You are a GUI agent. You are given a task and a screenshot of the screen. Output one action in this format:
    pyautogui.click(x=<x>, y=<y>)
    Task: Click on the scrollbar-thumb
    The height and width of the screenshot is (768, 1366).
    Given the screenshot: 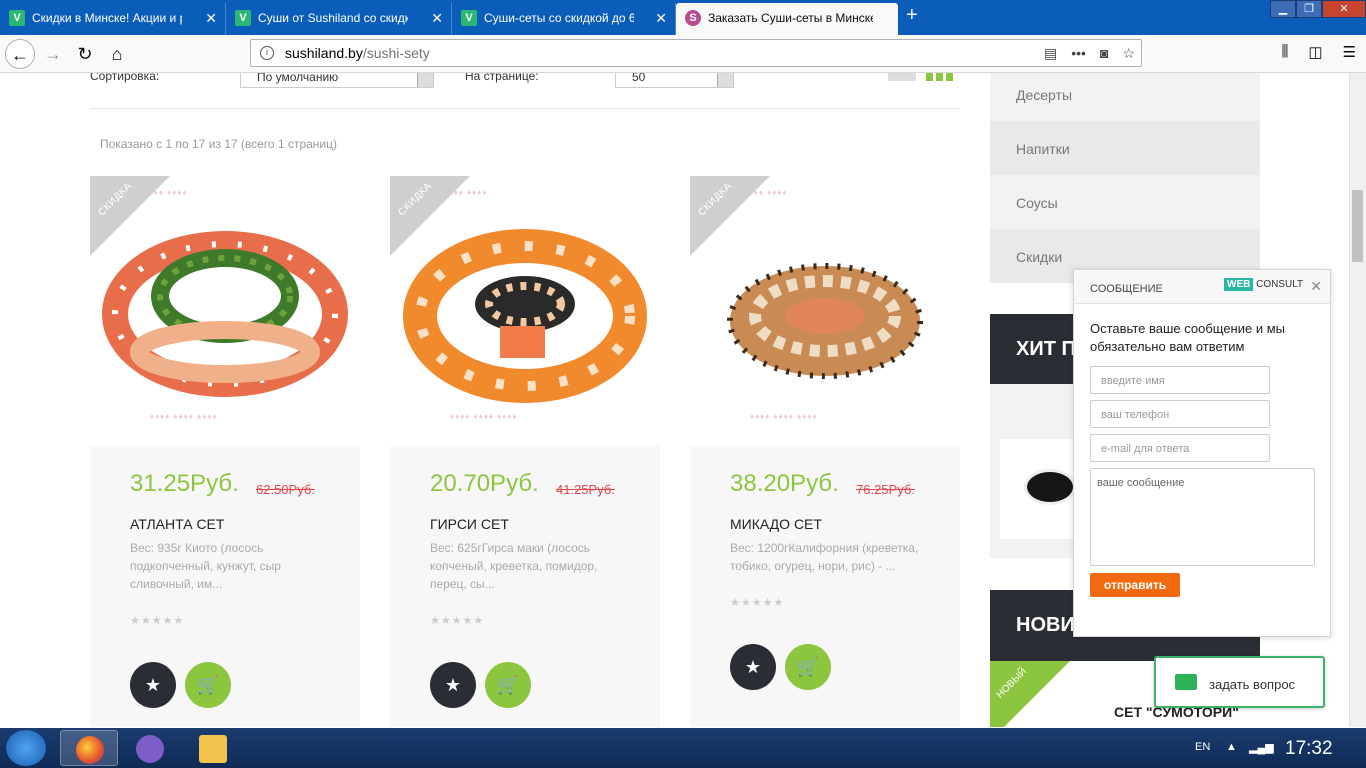 What is the action you would take?
    pyautogui.click(x=1357, y=226)
    